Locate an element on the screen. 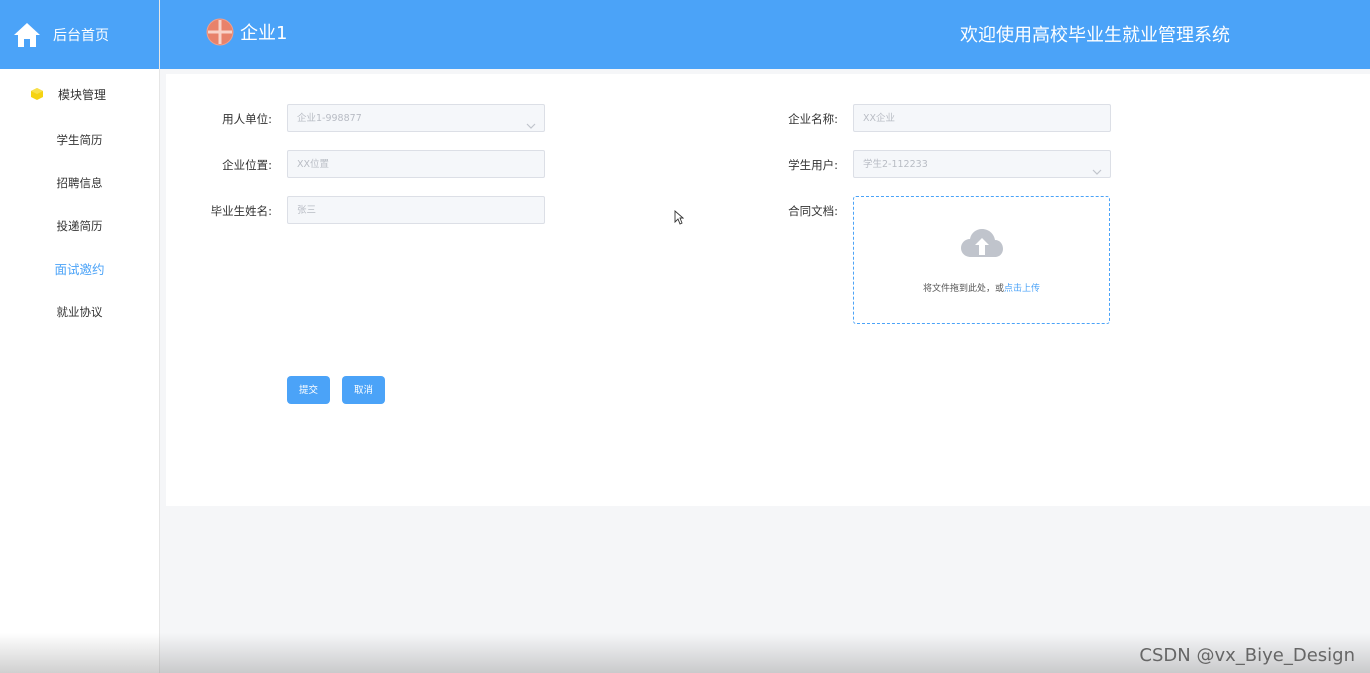 The height and width of the screenshot is (673, 1370). employer-label: 用人单位: is located at coordinates (247, 119).